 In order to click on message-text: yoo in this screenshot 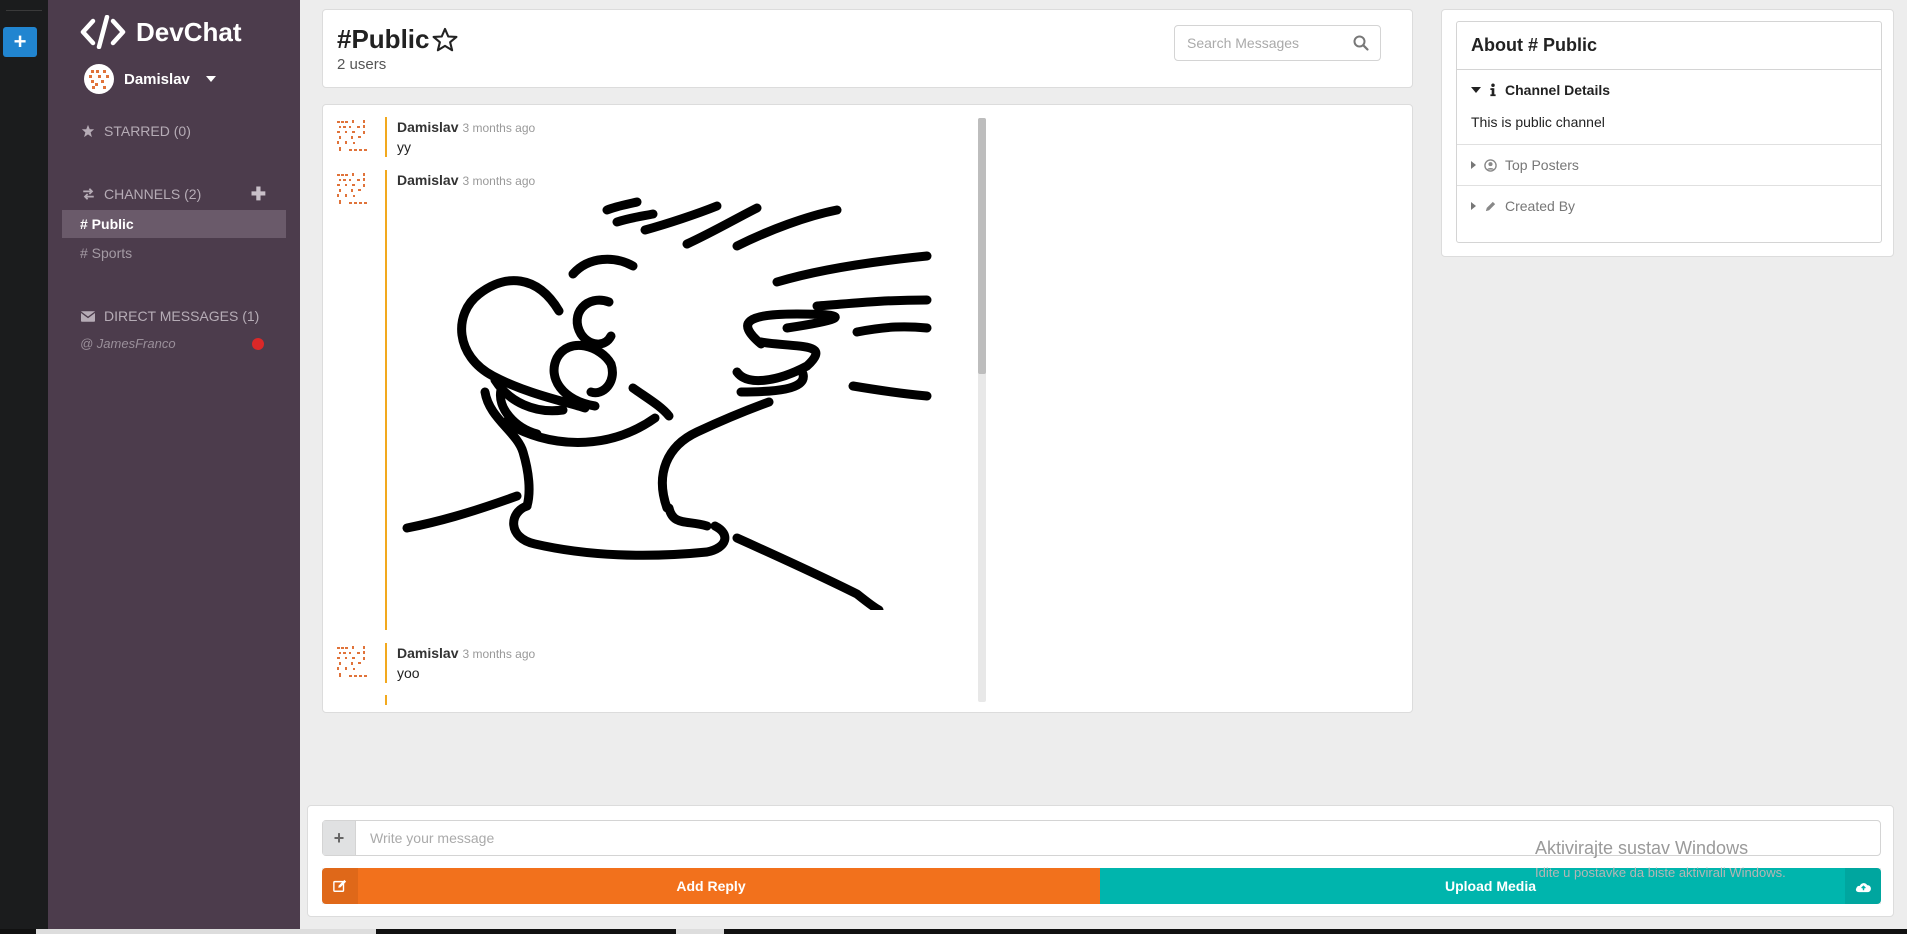, I will do `click(408, 673)`.